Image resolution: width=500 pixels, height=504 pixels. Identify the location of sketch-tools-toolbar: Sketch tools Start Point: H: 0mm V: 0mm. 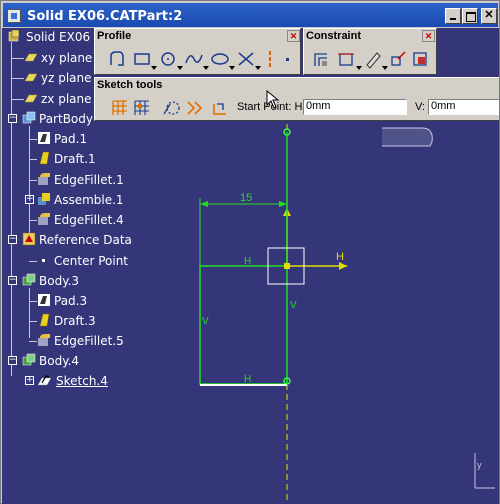
(296, 99).